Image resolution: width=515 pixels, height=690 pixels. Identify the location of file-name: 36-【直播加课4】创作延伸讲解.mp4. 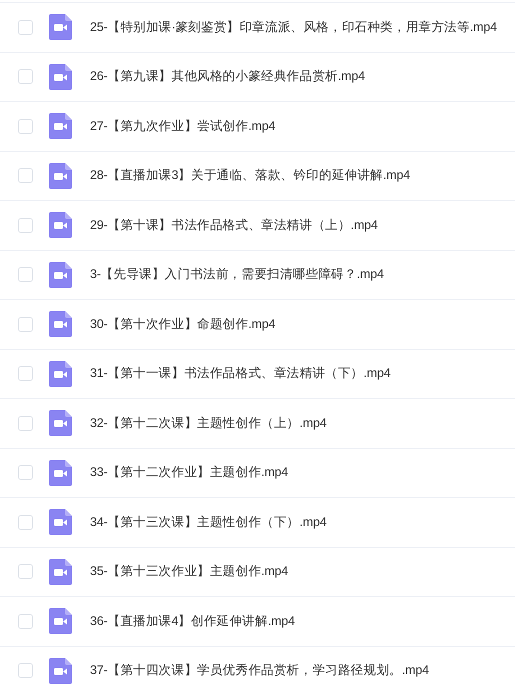
(192, 621).